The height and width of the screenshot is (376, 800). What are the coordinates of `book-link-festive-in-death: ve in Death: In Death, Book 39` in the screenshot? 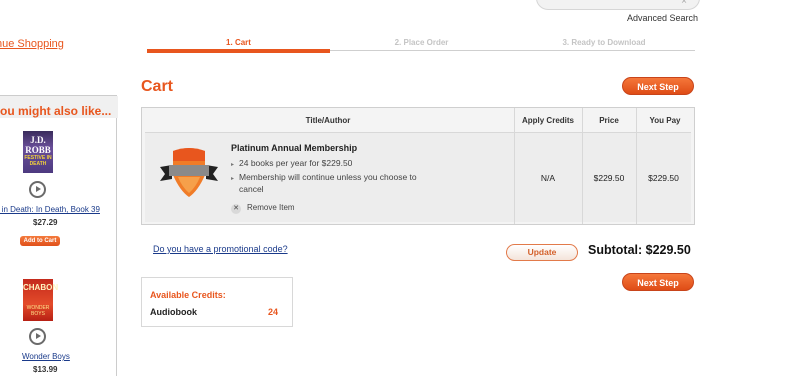 It's located at (50, 209).